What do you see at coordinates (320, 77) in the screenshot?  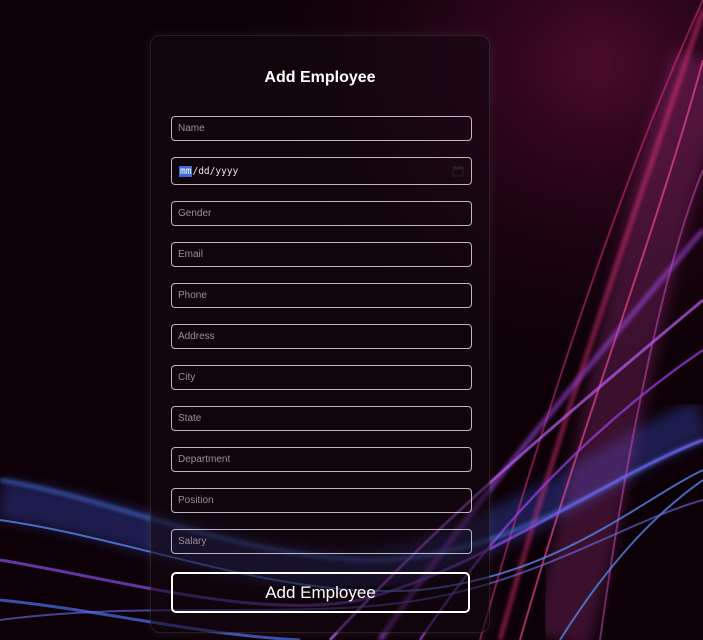 I see `form-title: Add Employee` at bounding box center [320, 77].